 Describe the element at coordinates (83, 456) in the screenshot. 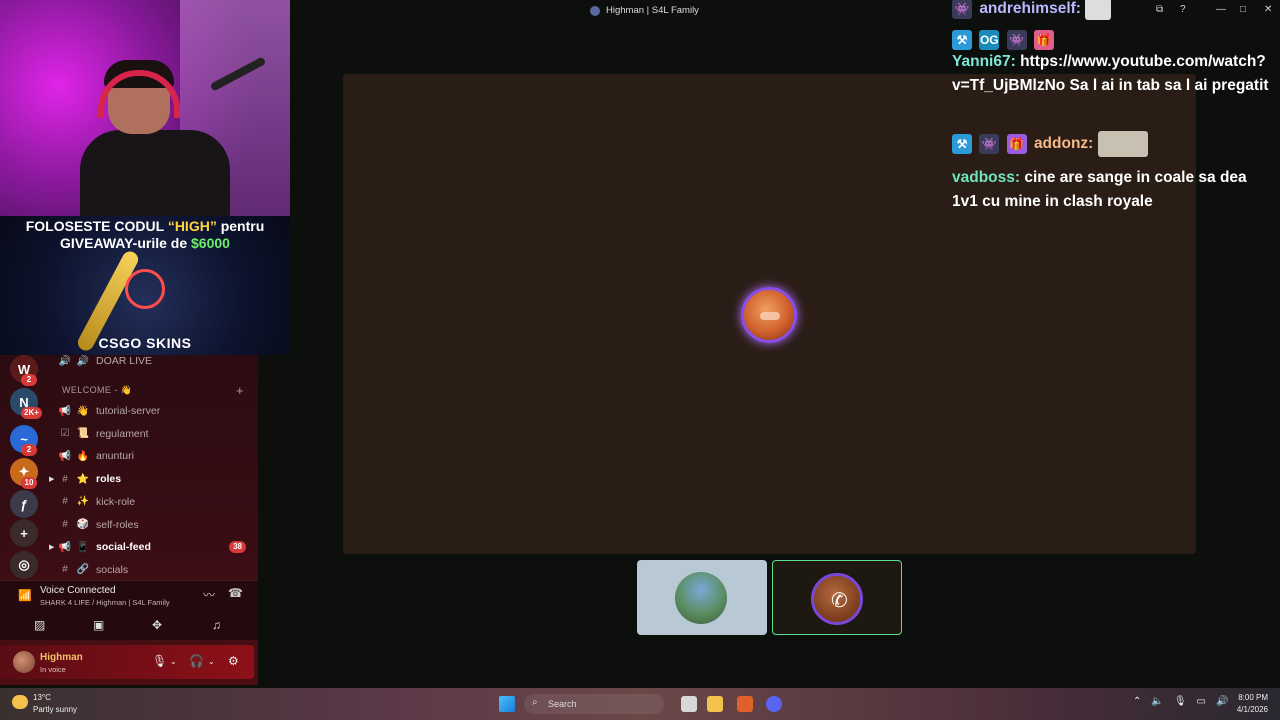

I see `channel-emoji: 🔥` at that location.